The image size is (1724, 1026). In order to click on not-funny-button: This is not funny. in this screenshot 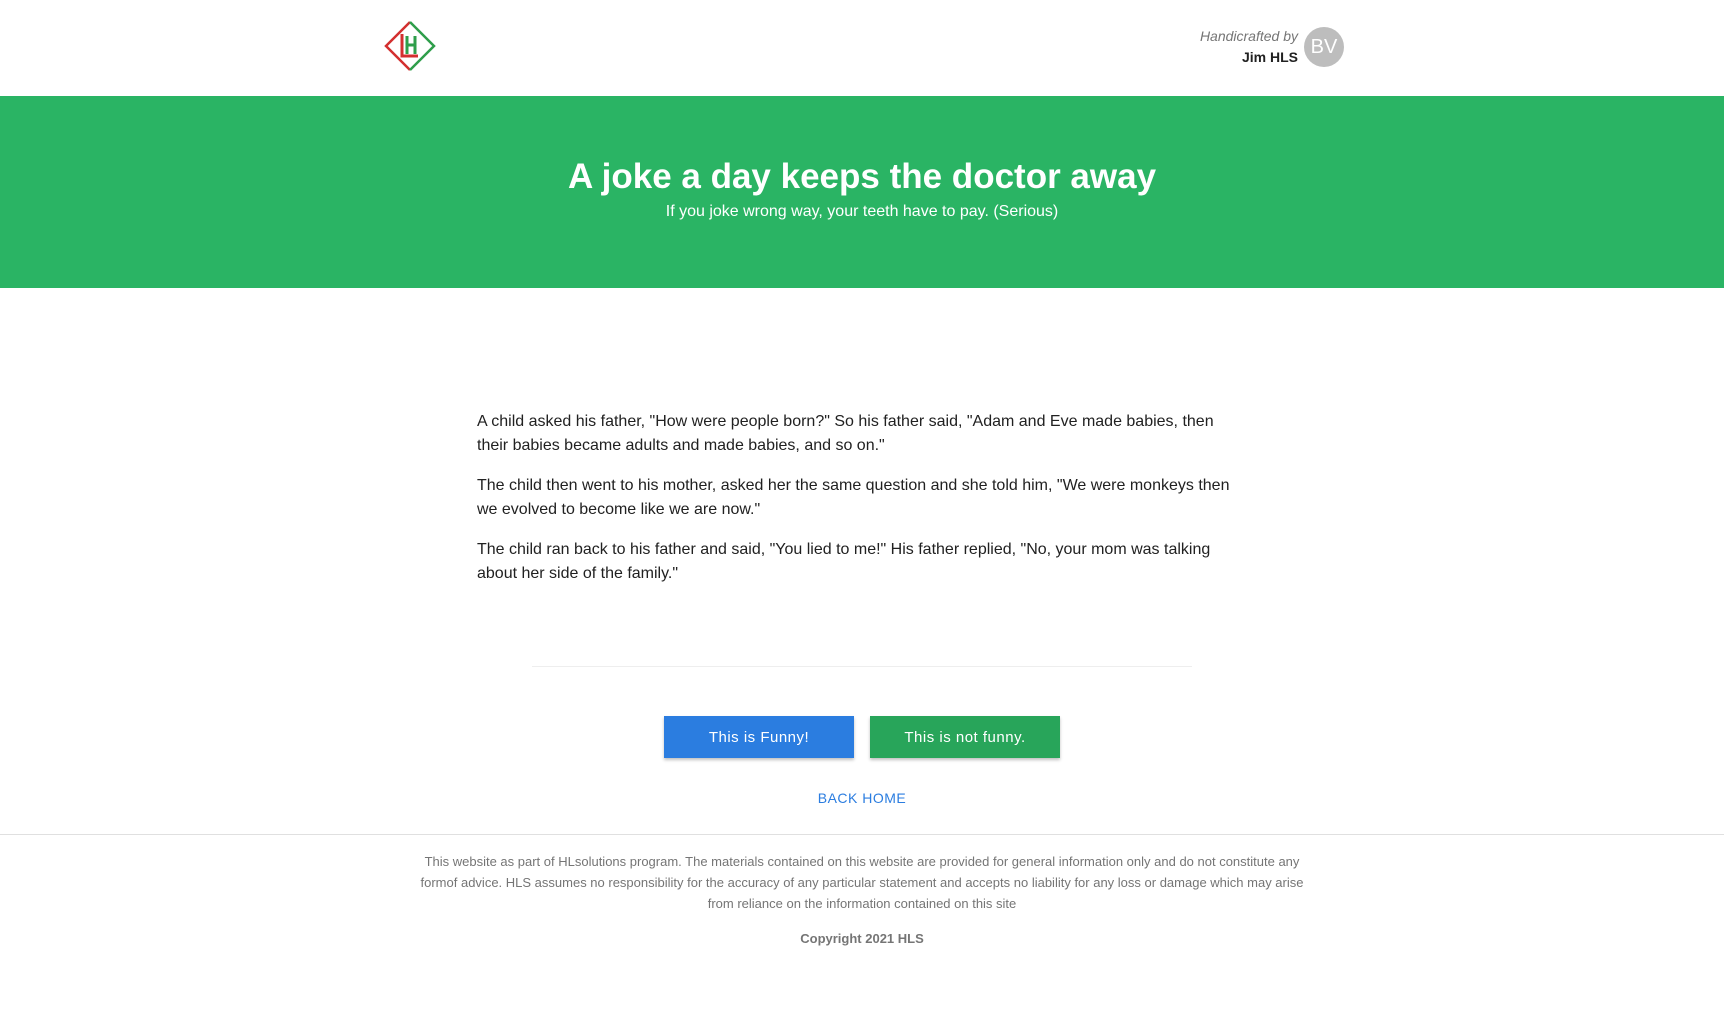, I will do `click(965, 737)`.